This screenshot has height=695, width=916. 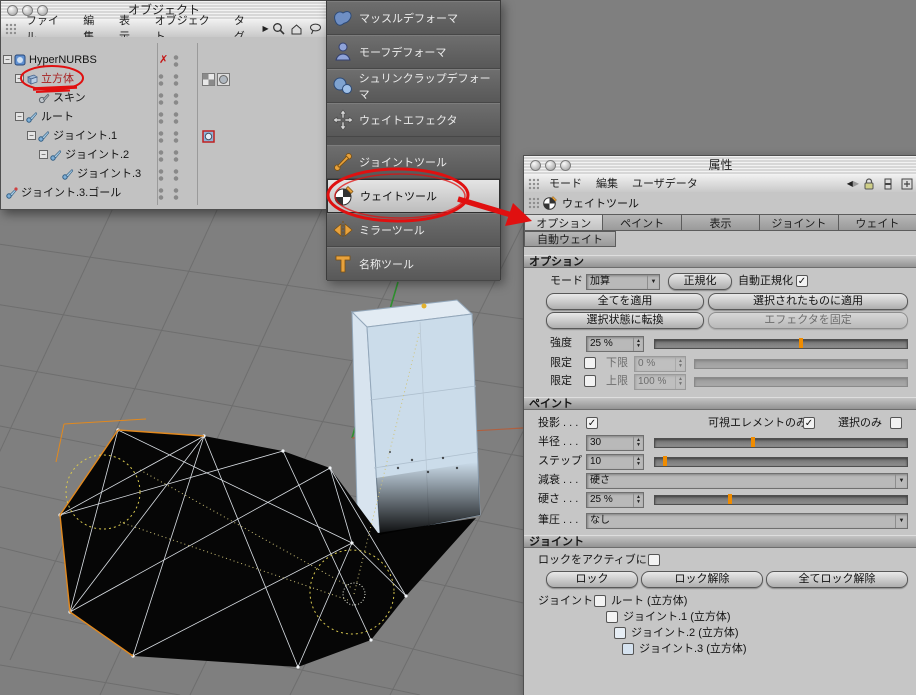 What do you see at coordinates (164, 98) in the screenshot?
I see `tree-row-skin: スキン` at bounding box center [164, 98].